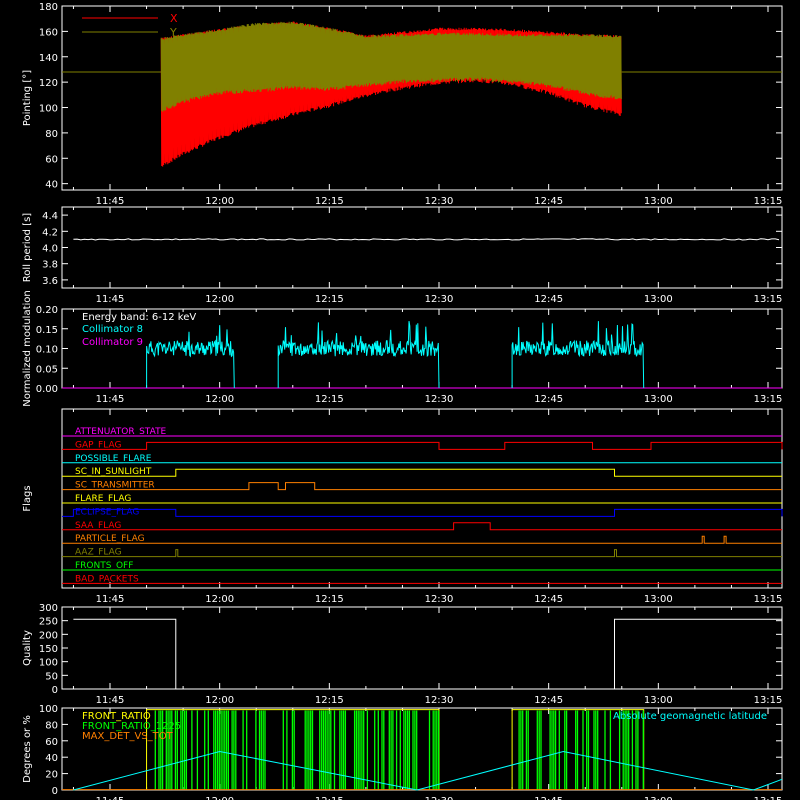 The width and height of the screenshot is (800, 800). I want to click on legend-geomagnetic-latitude: Absolute geomagnetic latitude, so click(690, 716).